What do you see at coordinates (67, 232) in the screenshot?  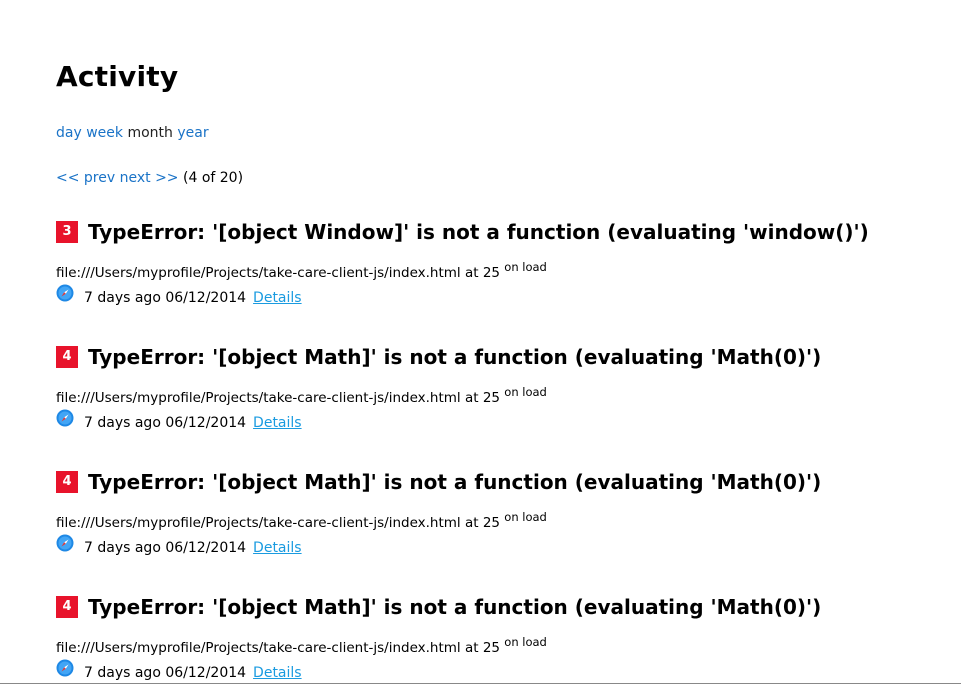 I see `occurrence-count-badge: 3` at bounding box center [67, 232].